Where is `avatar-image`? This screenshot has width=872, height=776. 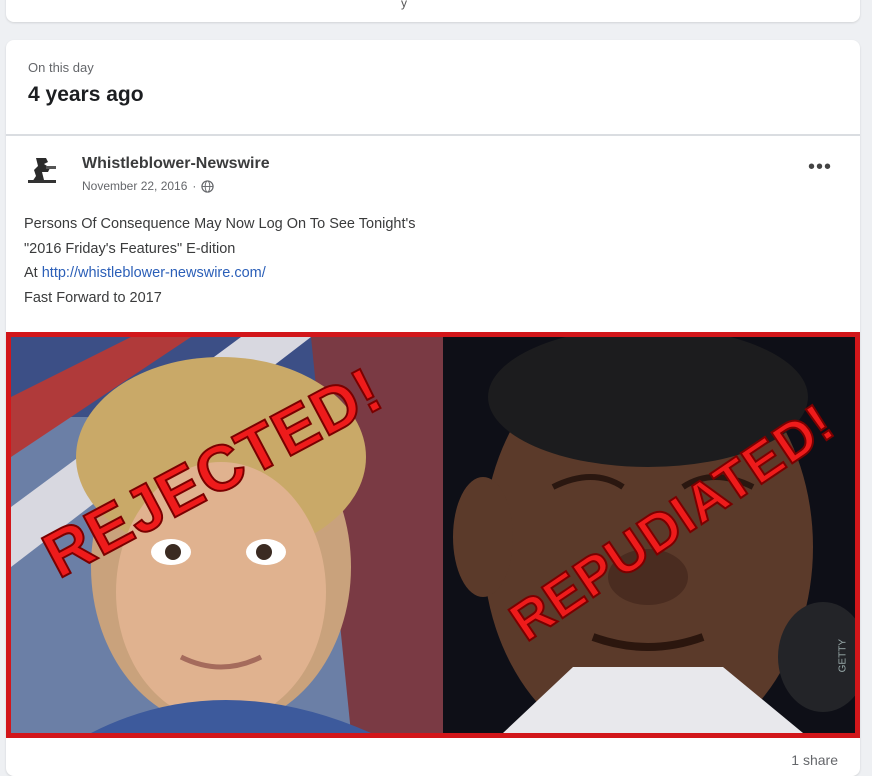 avatar-image is located at coordinates (42, 170).